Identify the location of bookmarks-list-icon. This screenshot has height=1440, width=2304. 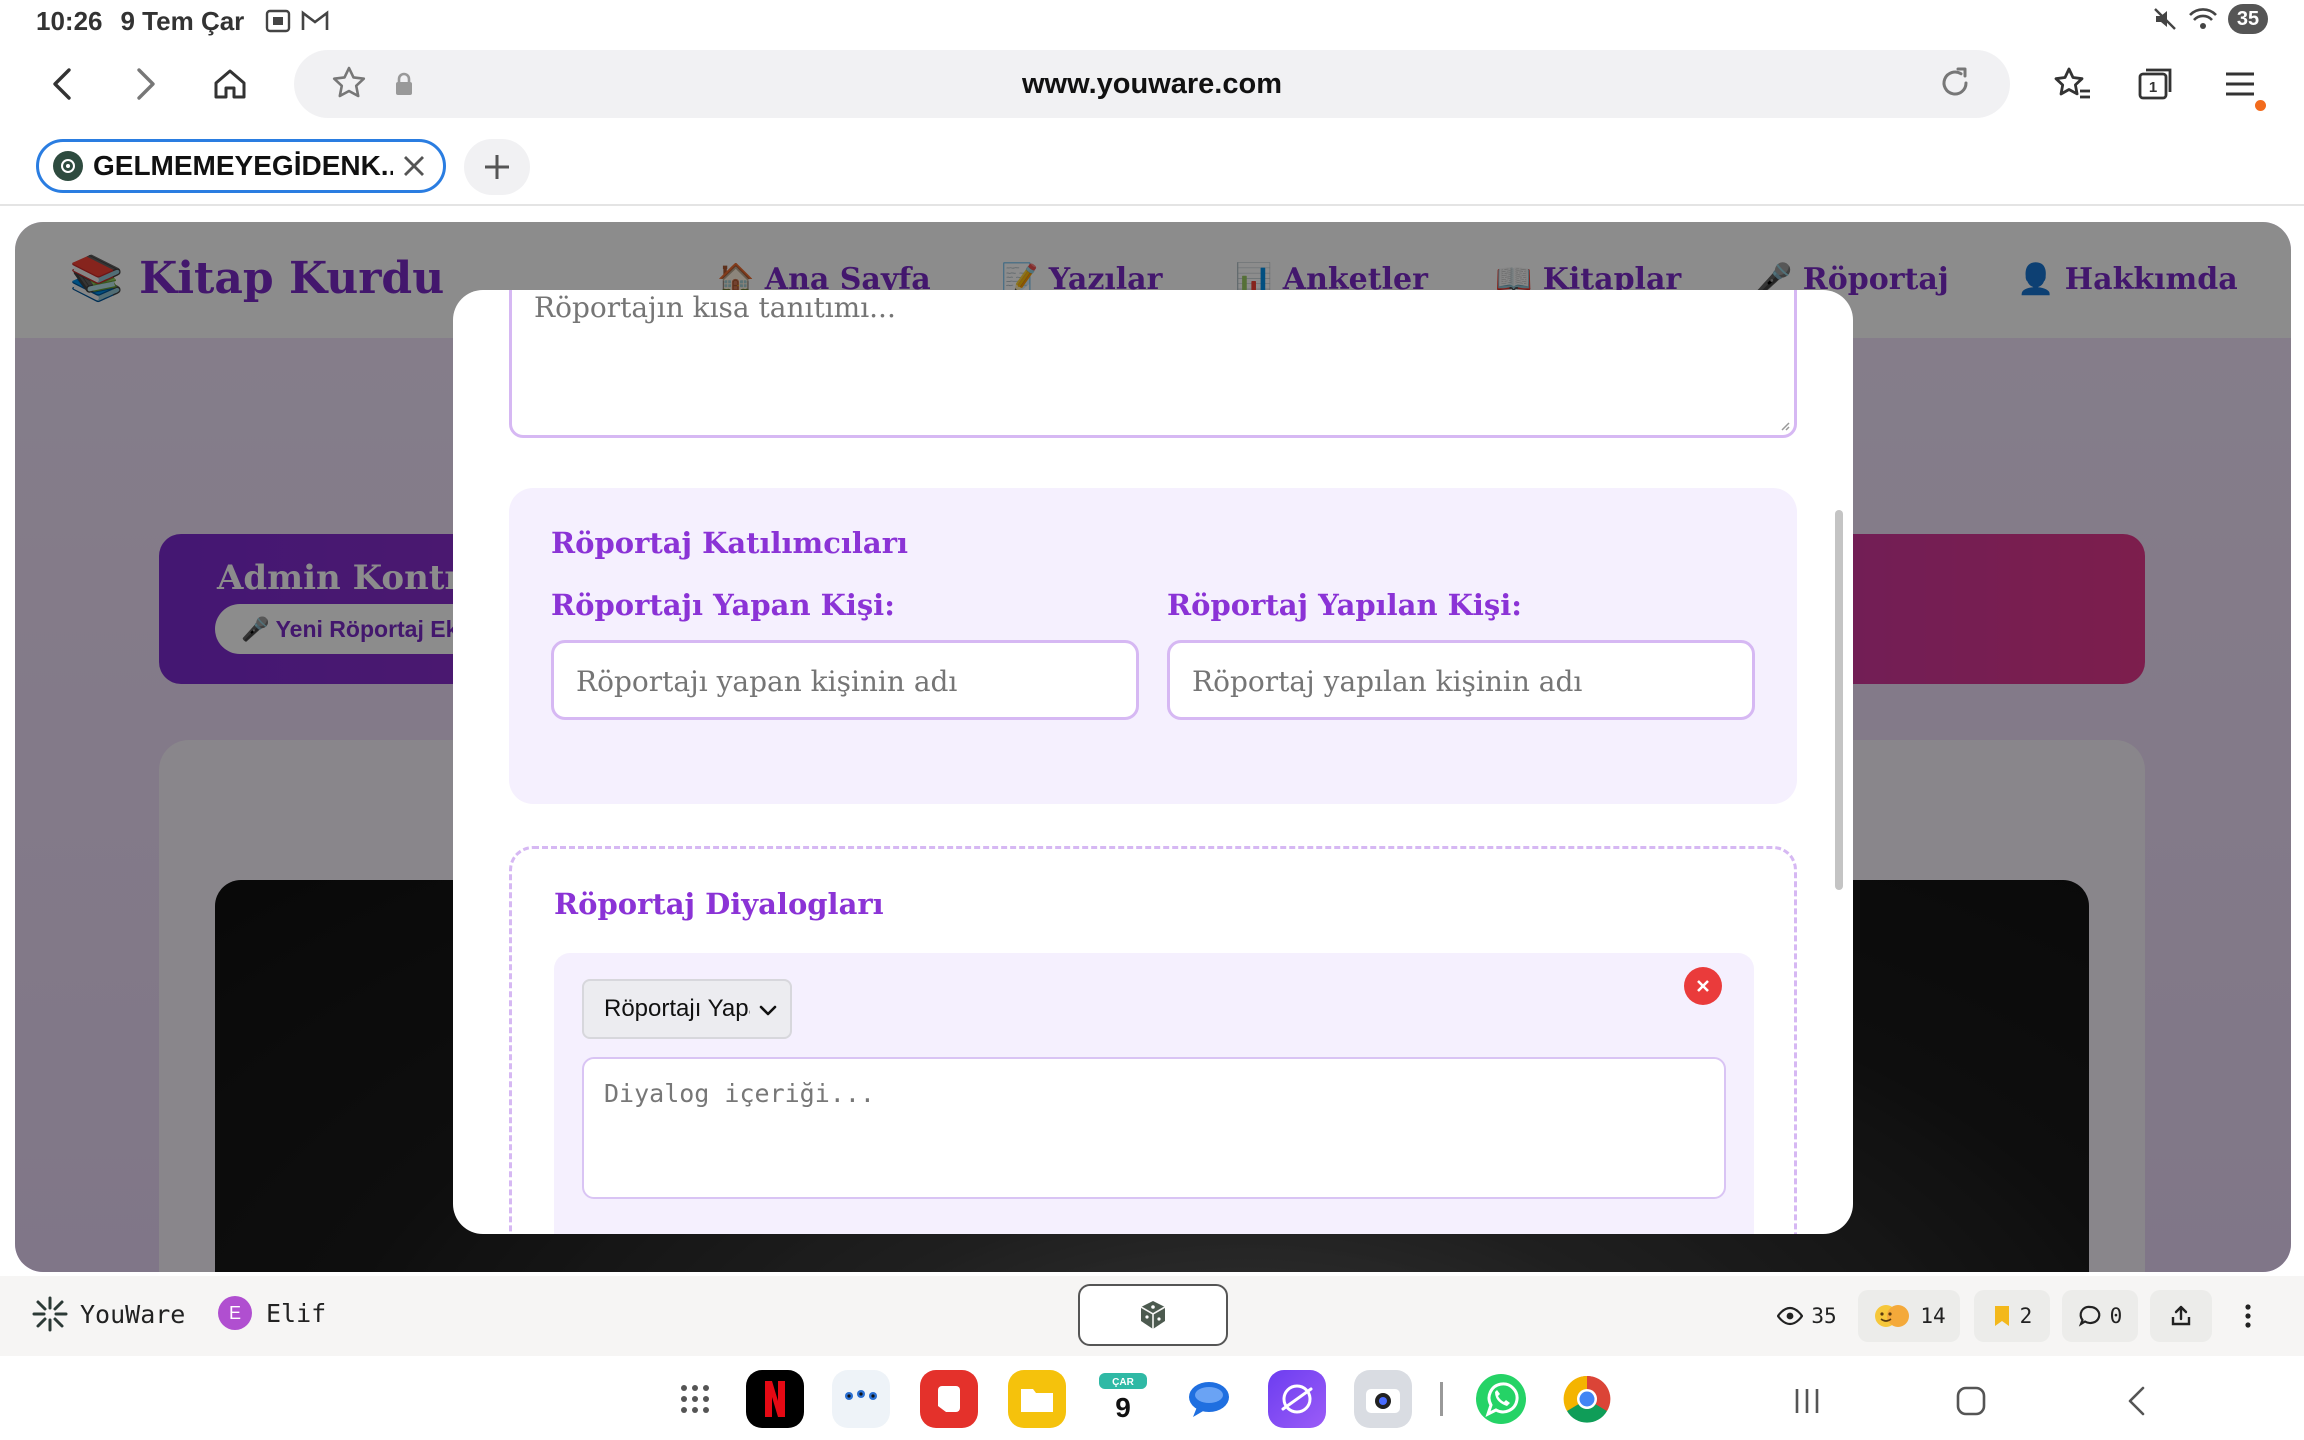
(2072, 83).